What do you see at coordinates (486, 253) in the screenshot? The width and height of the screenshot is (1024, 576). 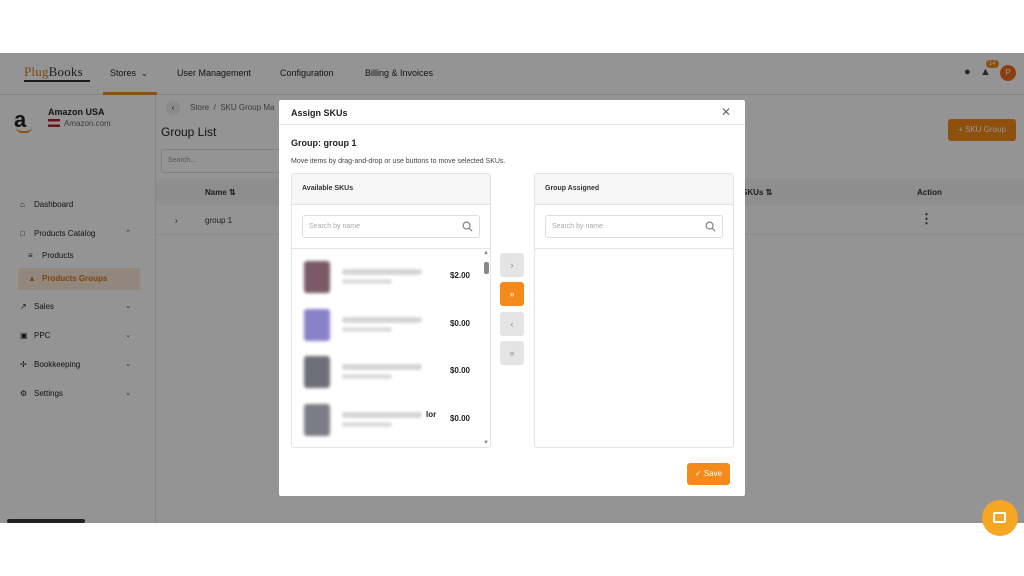 I see `scroll-up-arrow-icon: ▲` at bounding box center [486, 253].